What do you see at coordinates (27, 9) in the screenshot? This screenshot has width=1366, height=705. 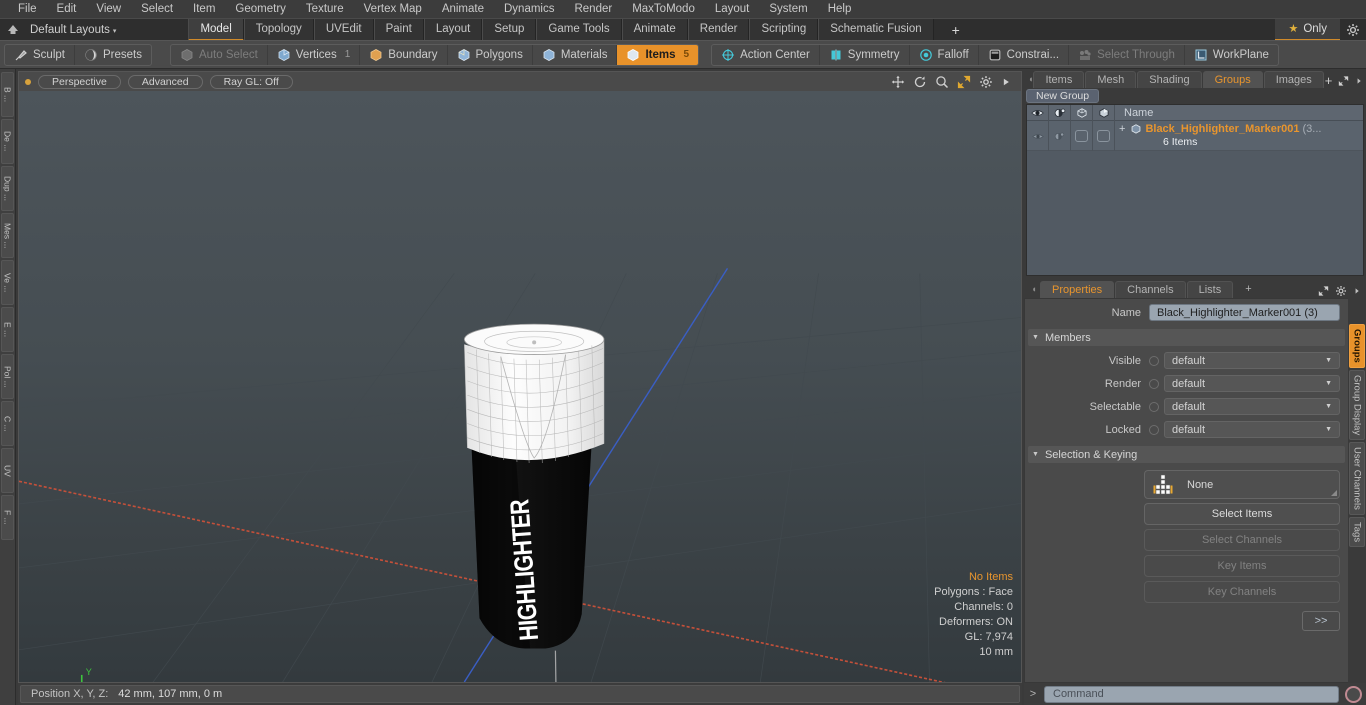 I see `menu-item-file: File` at bounding box center [27, 9].